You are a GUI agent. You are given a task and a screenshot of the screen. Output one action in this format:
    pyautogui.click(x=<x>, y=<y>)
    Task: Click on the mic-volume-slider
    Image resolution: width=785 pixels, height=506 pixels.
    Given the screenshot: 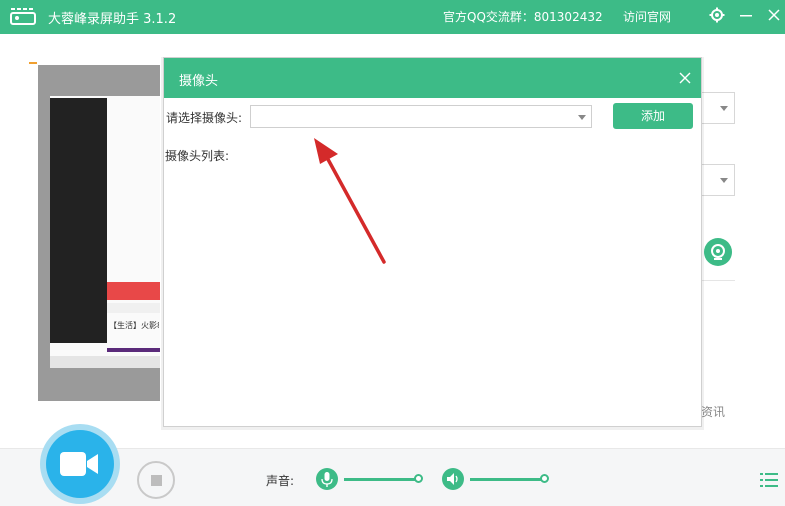 What is the action you would take?
    pyautogui.click(x=381, y=479)
    